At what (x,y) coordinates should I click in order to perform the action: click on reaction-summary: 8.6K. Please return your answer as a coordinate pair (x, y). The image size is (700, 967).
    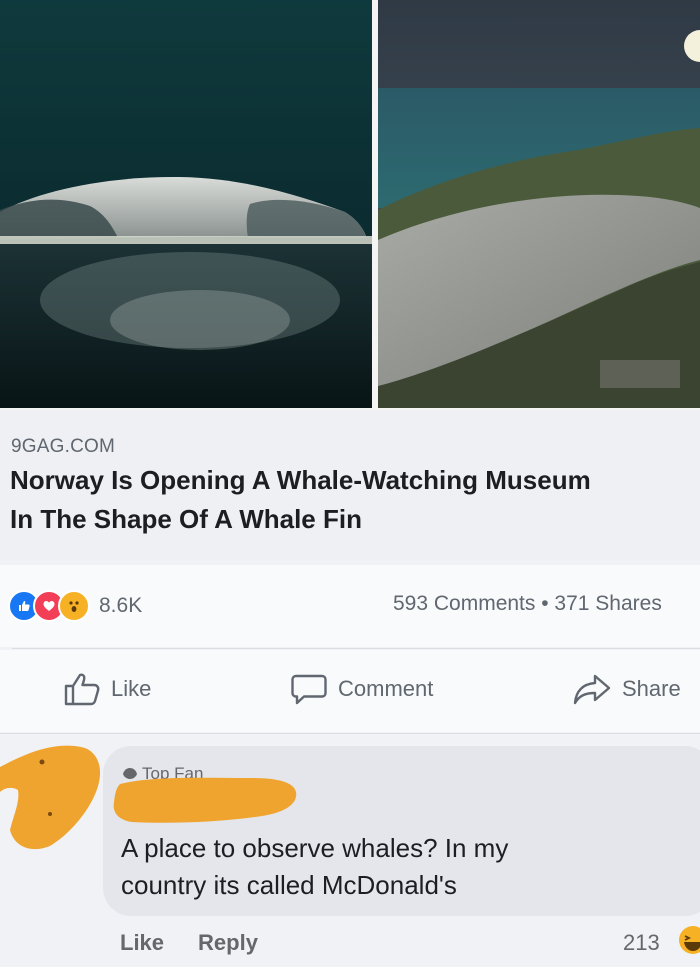
    Looking at the image, I should click on (75, 606).